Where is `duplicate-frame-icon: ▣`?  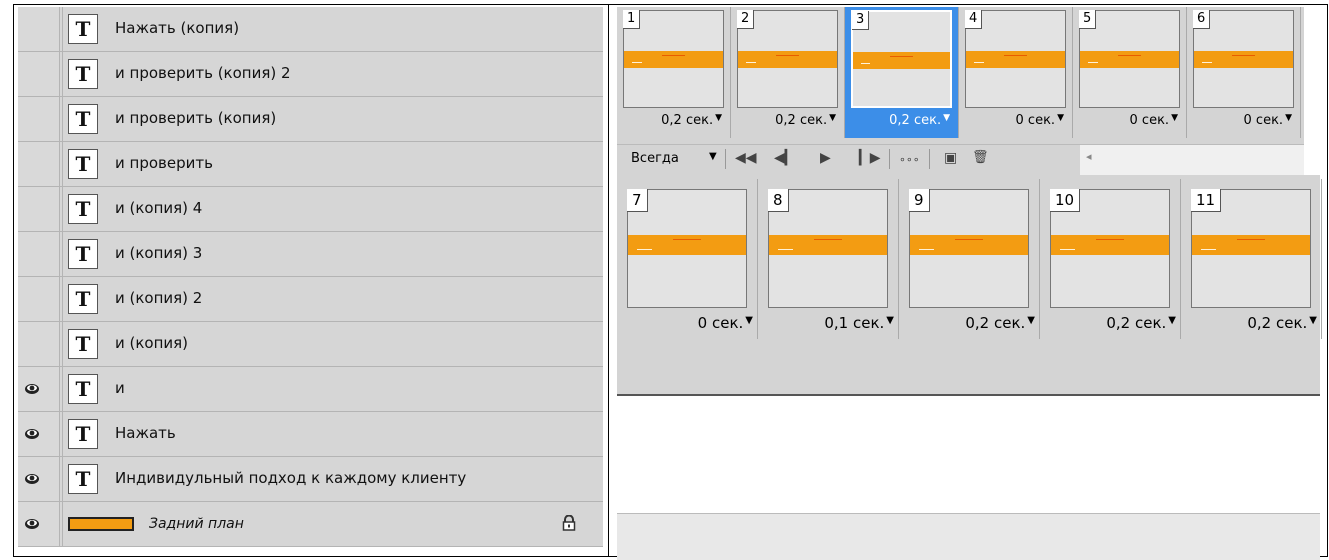 duplicate-frame-icon: ▣ is located at coordinates (950, 158).